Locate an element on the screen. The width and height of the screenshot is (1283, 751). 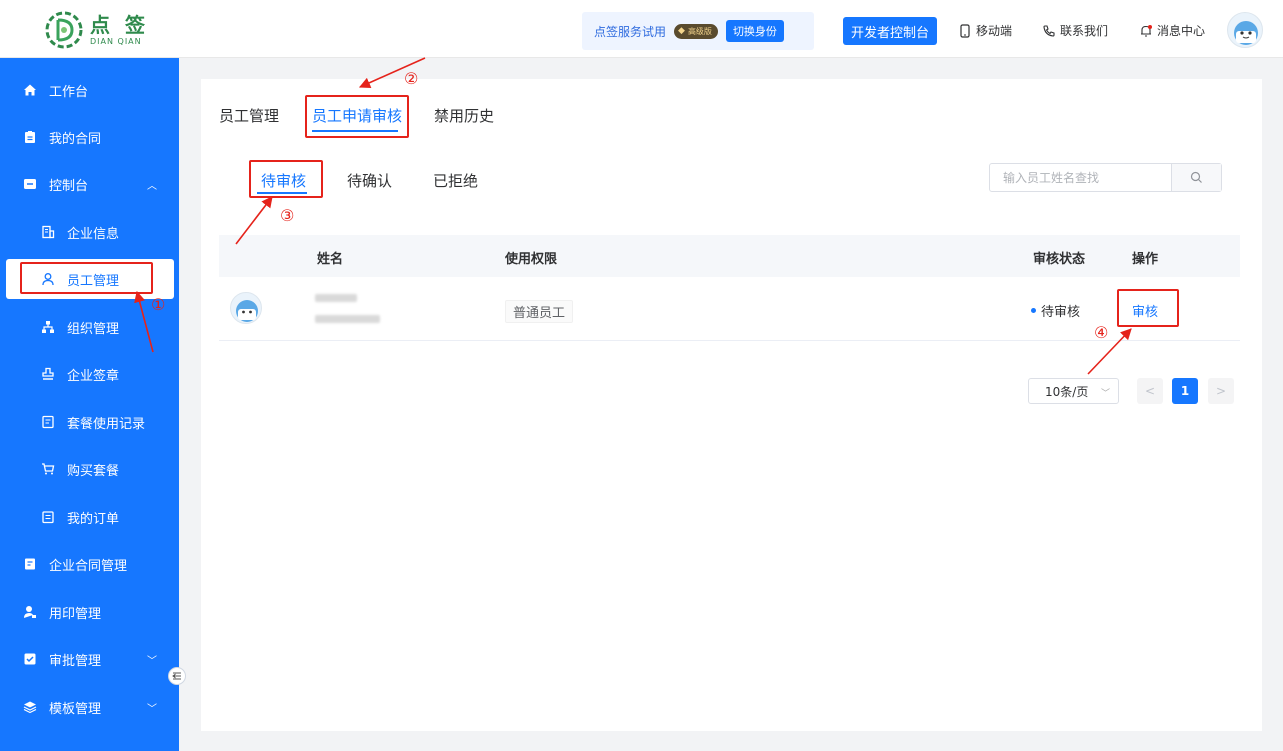
subtab-rejected: 已拒绝 is located at coordinates (455, 180).